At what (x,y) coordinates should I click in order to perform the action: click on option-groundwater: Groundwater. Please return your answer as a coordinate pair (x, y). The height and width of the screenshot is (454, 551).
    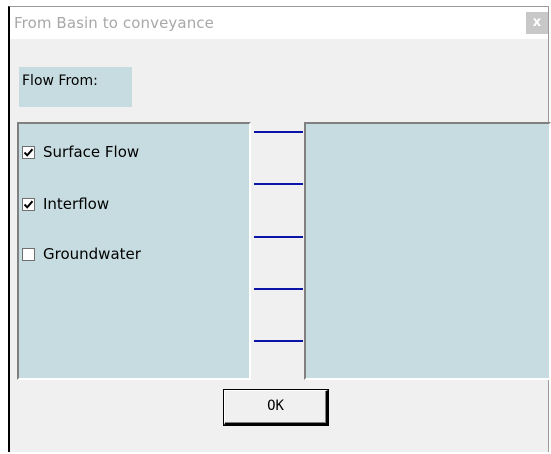
    Looking at the image, I should click on (81, 254).